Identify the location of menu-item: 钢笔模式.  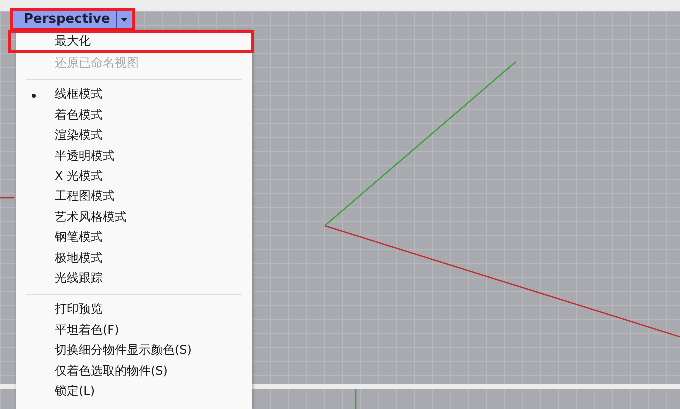
(134, 238).